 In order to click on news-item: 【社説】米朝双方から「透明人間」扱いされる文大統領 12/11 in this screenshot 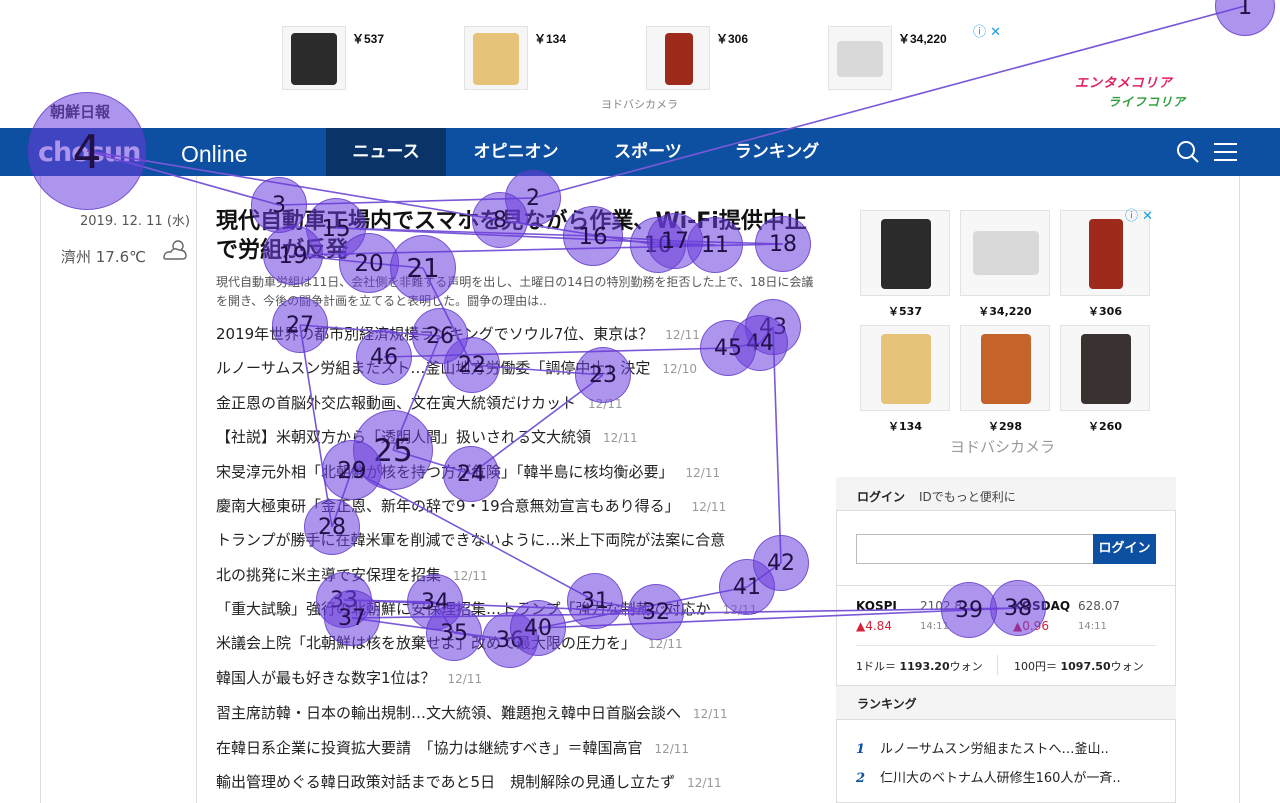, I will do `click(427, 436)`.